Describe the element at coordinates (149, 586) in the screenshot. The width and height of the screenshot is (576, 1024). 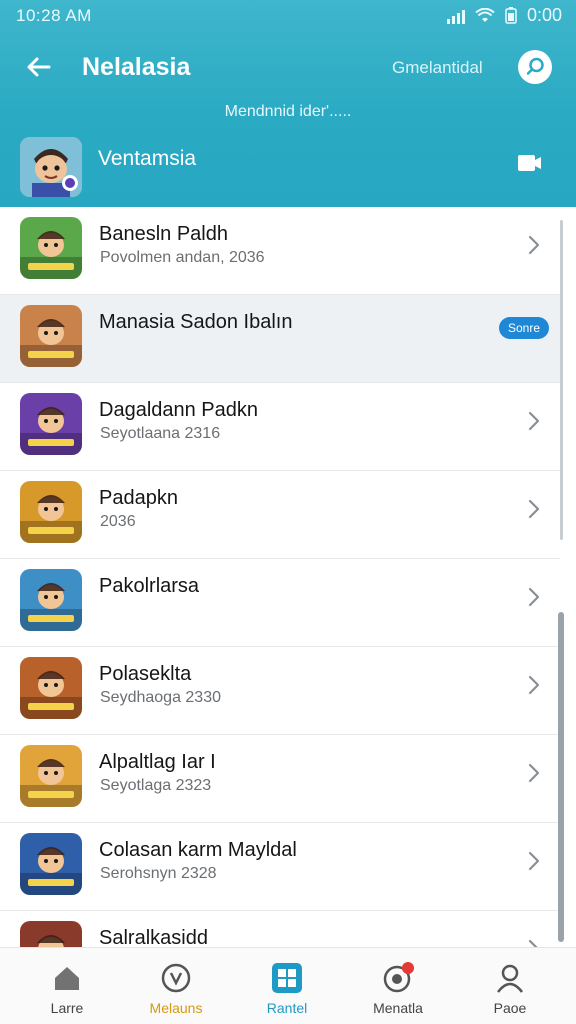
I see `list-item-title: Pakolrlarsa` at that location.